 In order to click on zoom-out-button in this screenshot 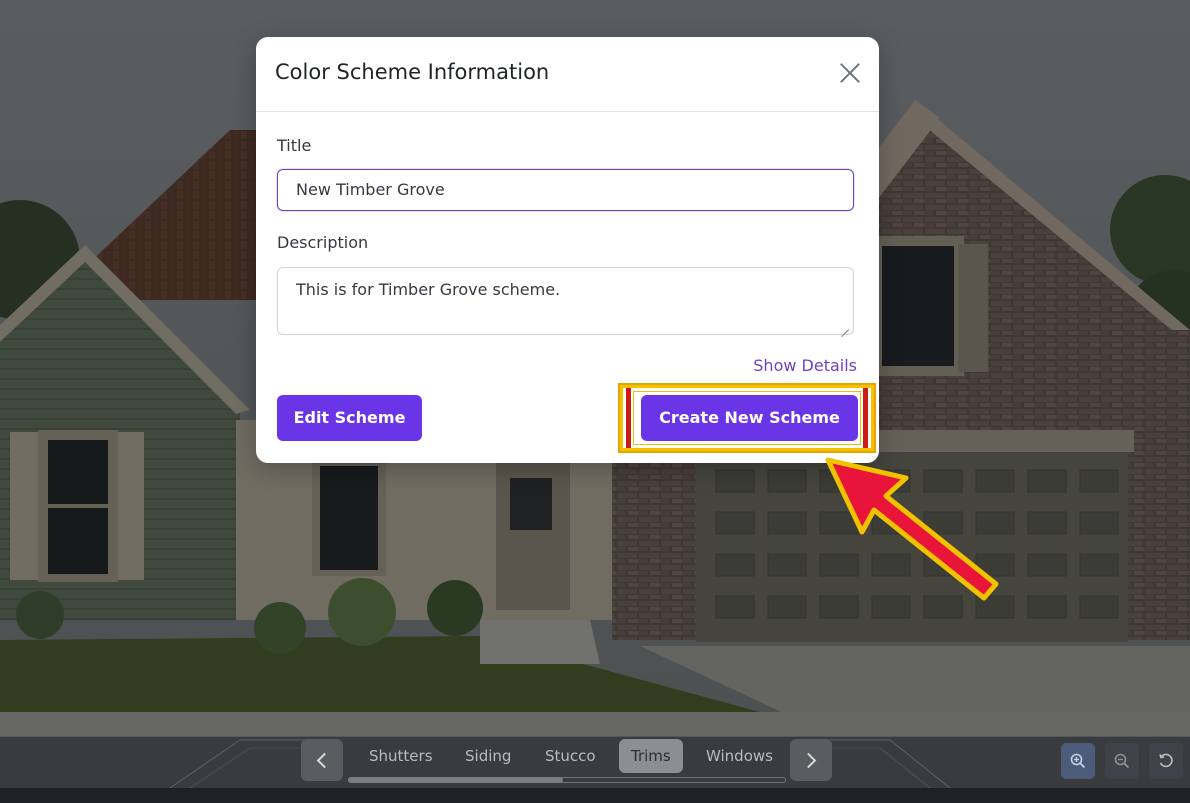, I will do `click(1122, 761)`.